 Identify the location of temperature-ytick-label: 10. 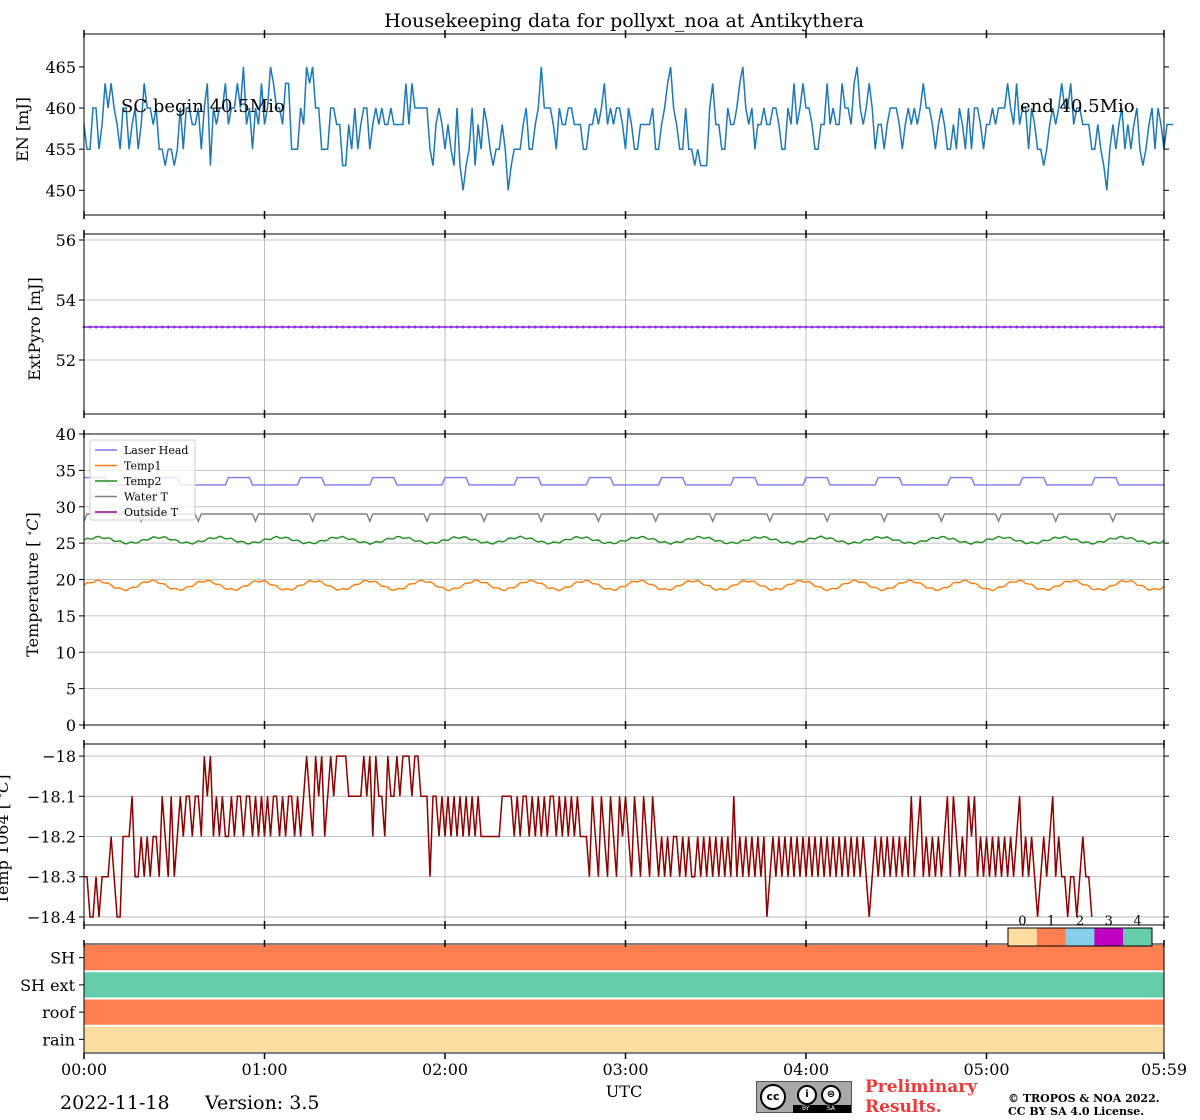
(66, 652).